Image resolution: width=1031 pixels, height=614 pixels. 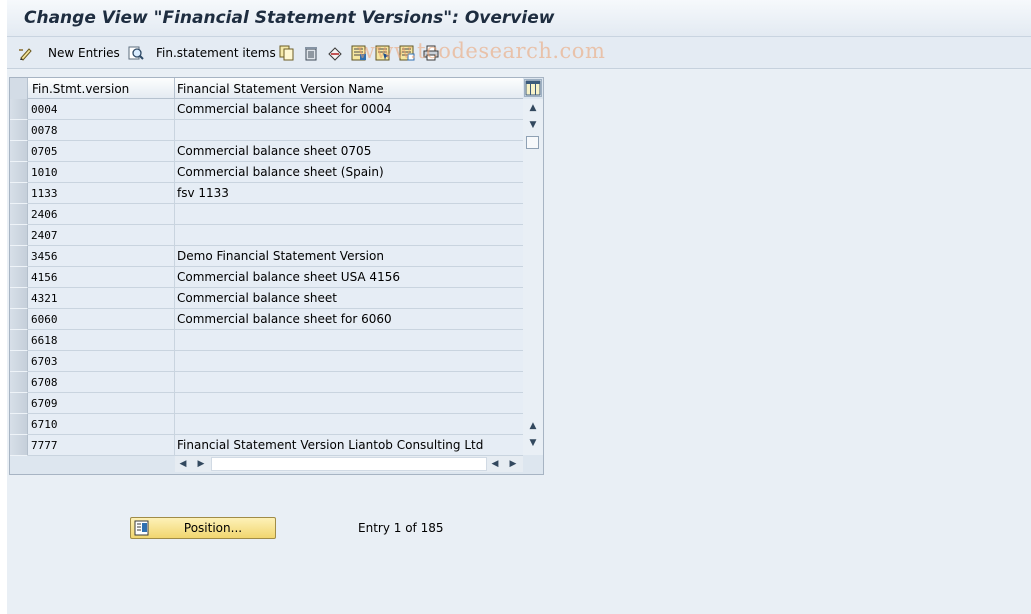 What do you see at coordinates (349, 88) in the screenshot?
I see `column-header-fsv-name: Financial Statement Version Name` at bounding box center [349, 88].